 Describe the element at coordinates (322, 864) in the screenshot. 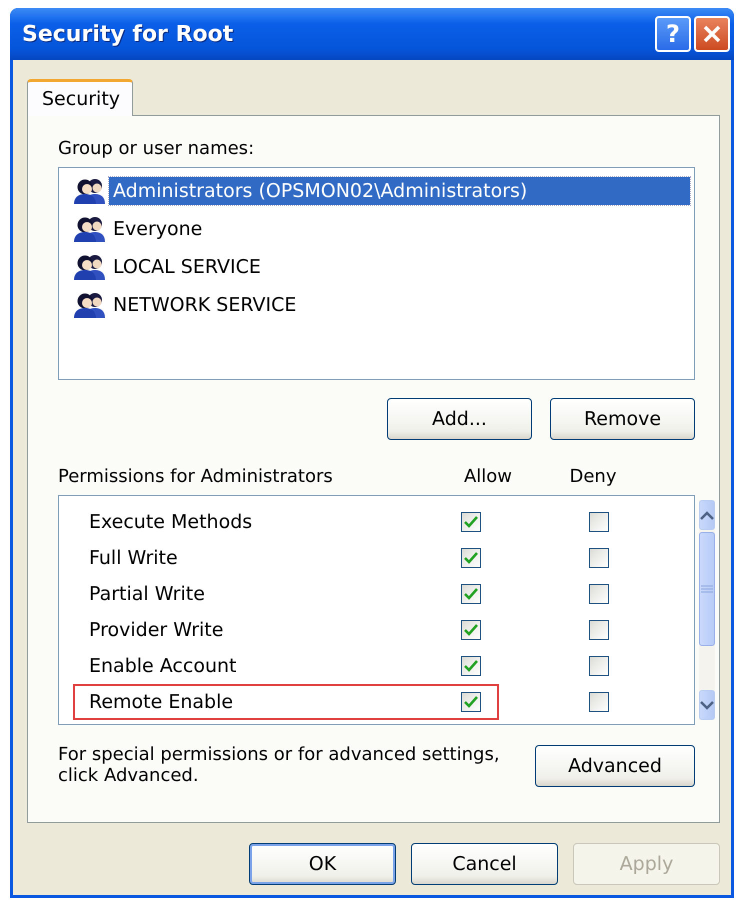

I see `dialog-button: OK` at that location.